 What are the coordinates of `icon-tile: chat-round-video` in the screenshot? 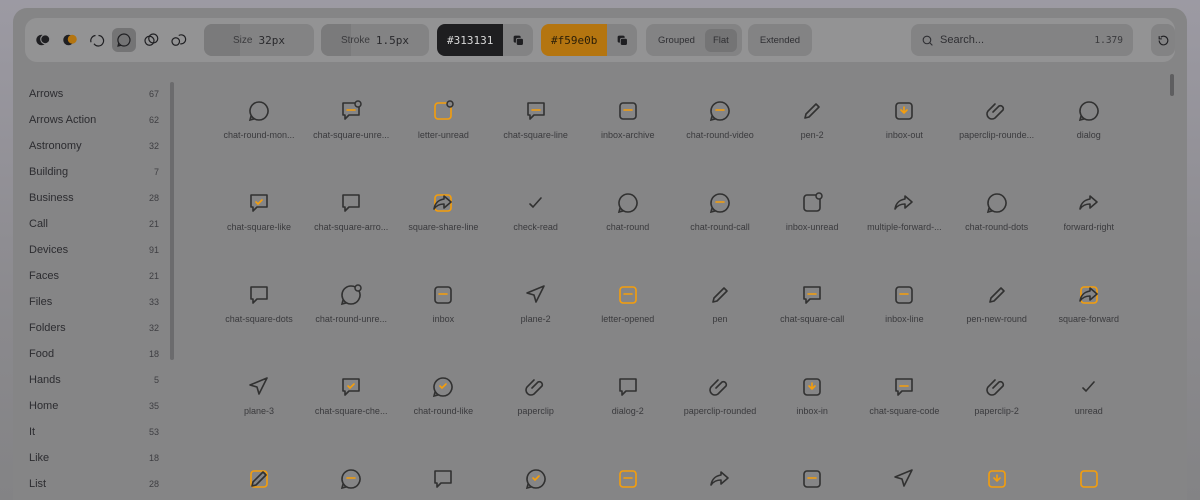 It's located at (720, 113).